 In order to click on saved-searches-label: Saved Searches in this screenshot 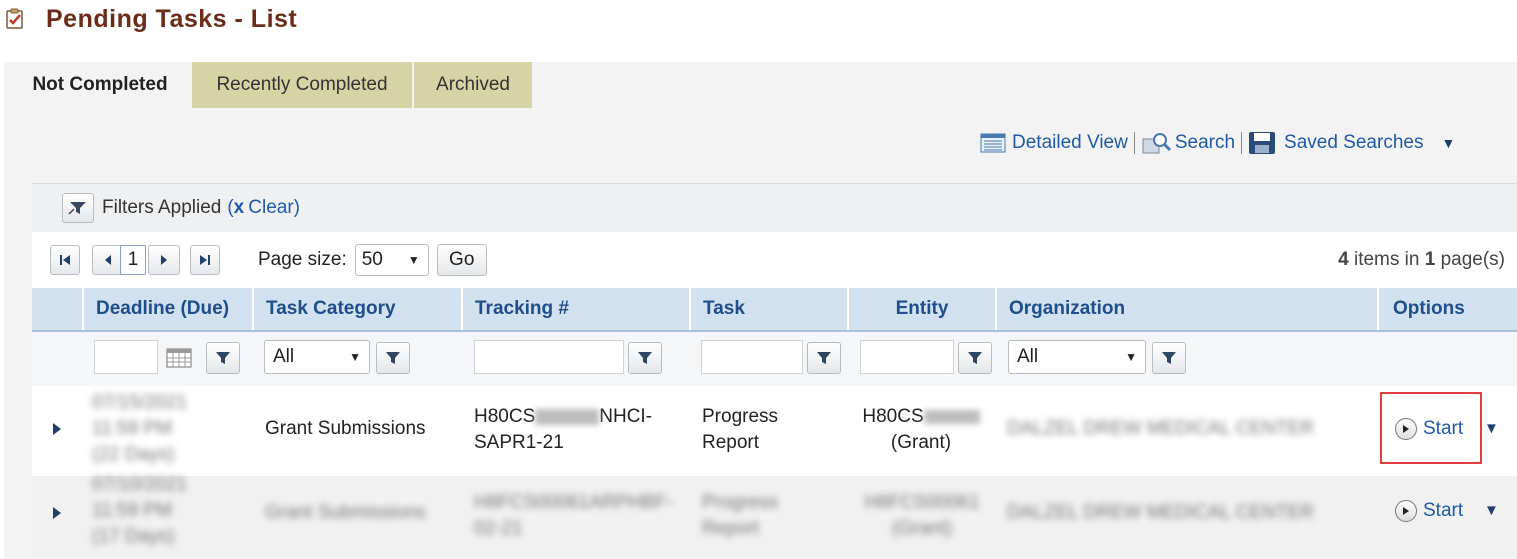, I will do `click(1354, 142)`.